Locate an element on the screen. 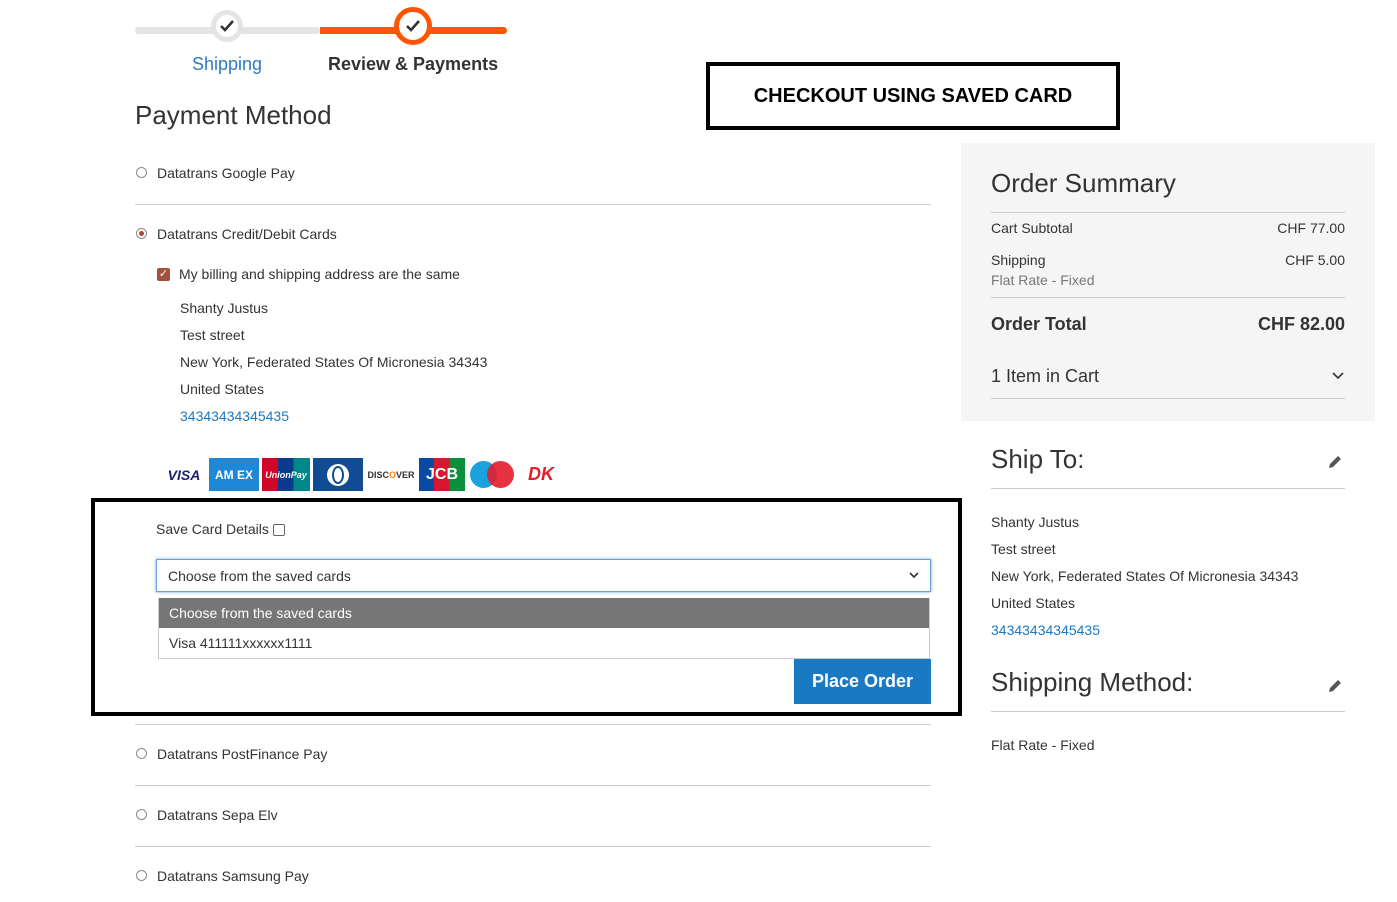  callout-text: CHECKOUT USING SAVED CARD is located at coordinates (913, 95).